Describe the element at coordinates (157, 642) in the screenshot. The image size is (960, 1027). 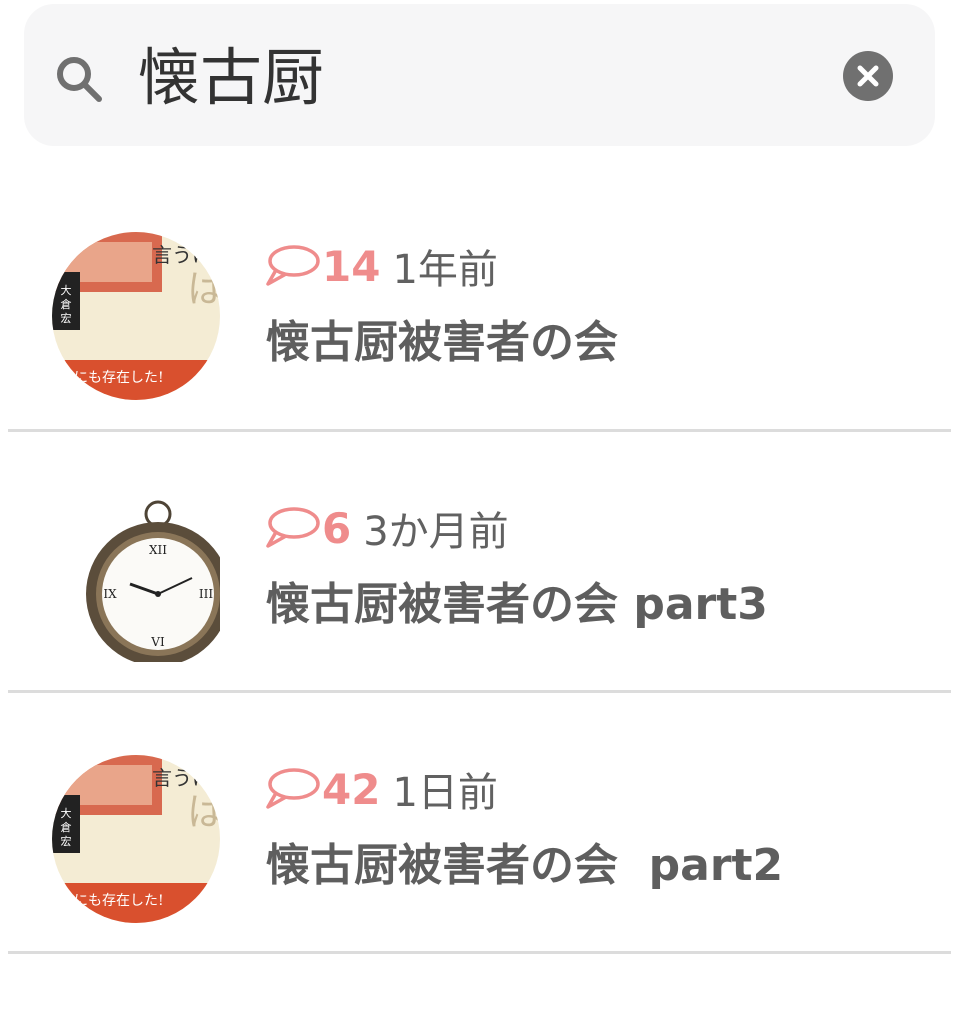
I see `svg-text: VI` at that location.